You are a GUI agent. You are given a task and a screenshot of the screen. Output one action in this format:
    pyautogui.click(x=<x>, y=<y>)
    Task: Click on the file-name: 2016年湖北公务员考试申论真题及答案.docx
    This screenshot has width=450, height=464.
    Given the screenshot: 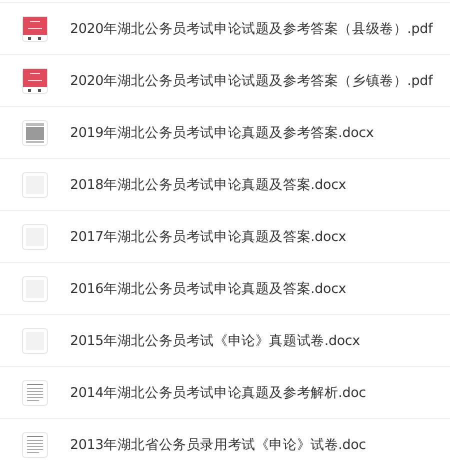 What is the action you would take?
    pyautogui.click(x=208, y=289)
    